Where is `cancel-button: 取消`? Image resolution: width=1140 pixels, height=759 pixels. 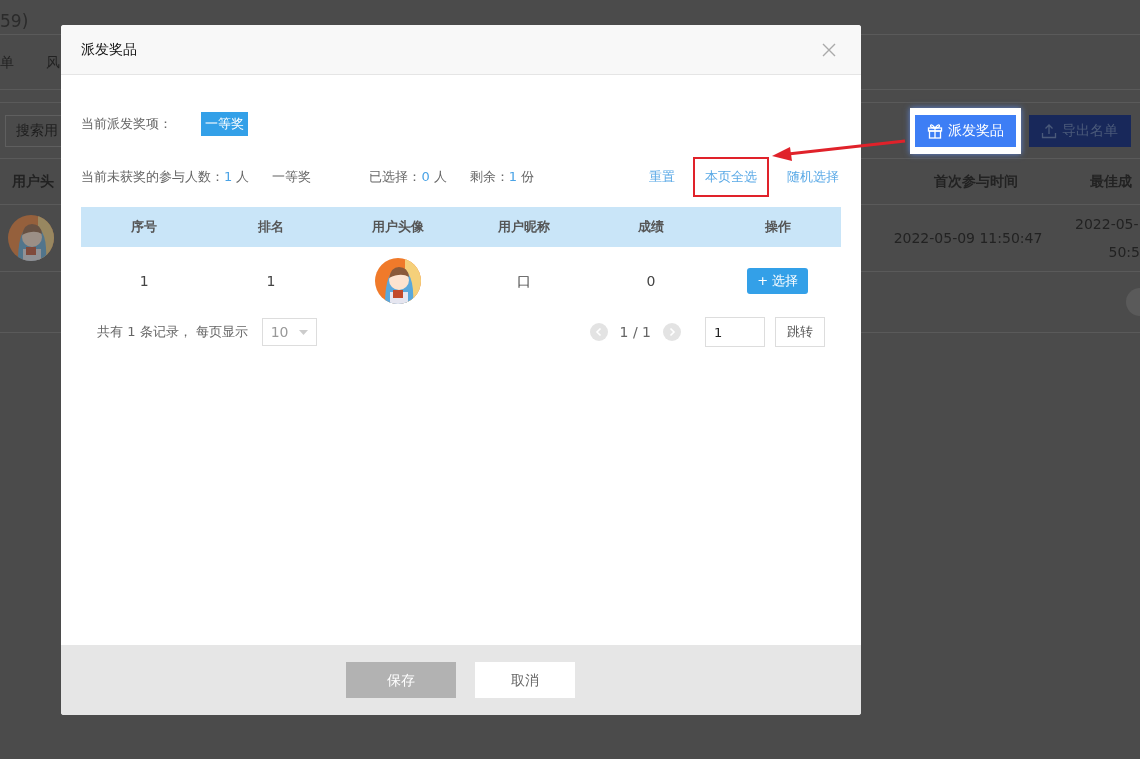
cancel-button: 取消 is located at coordinates (525, 680).